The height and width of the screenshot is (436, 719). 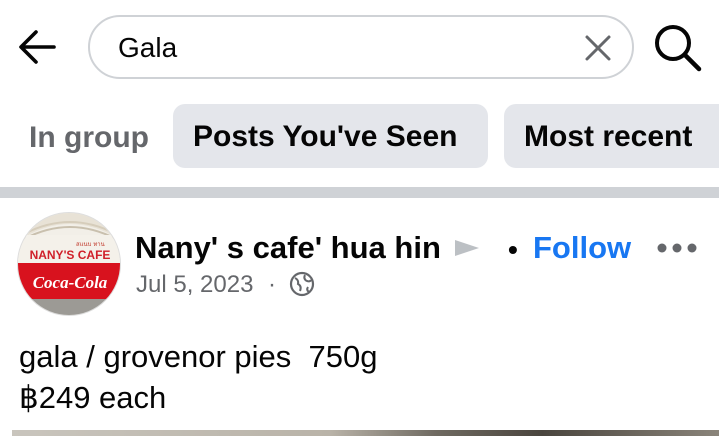 What do you see at coordinates (288, 248) in the screenshot?
I see `author-name: Nany' s cafe' hua hin` at bounding box center [288, 248].